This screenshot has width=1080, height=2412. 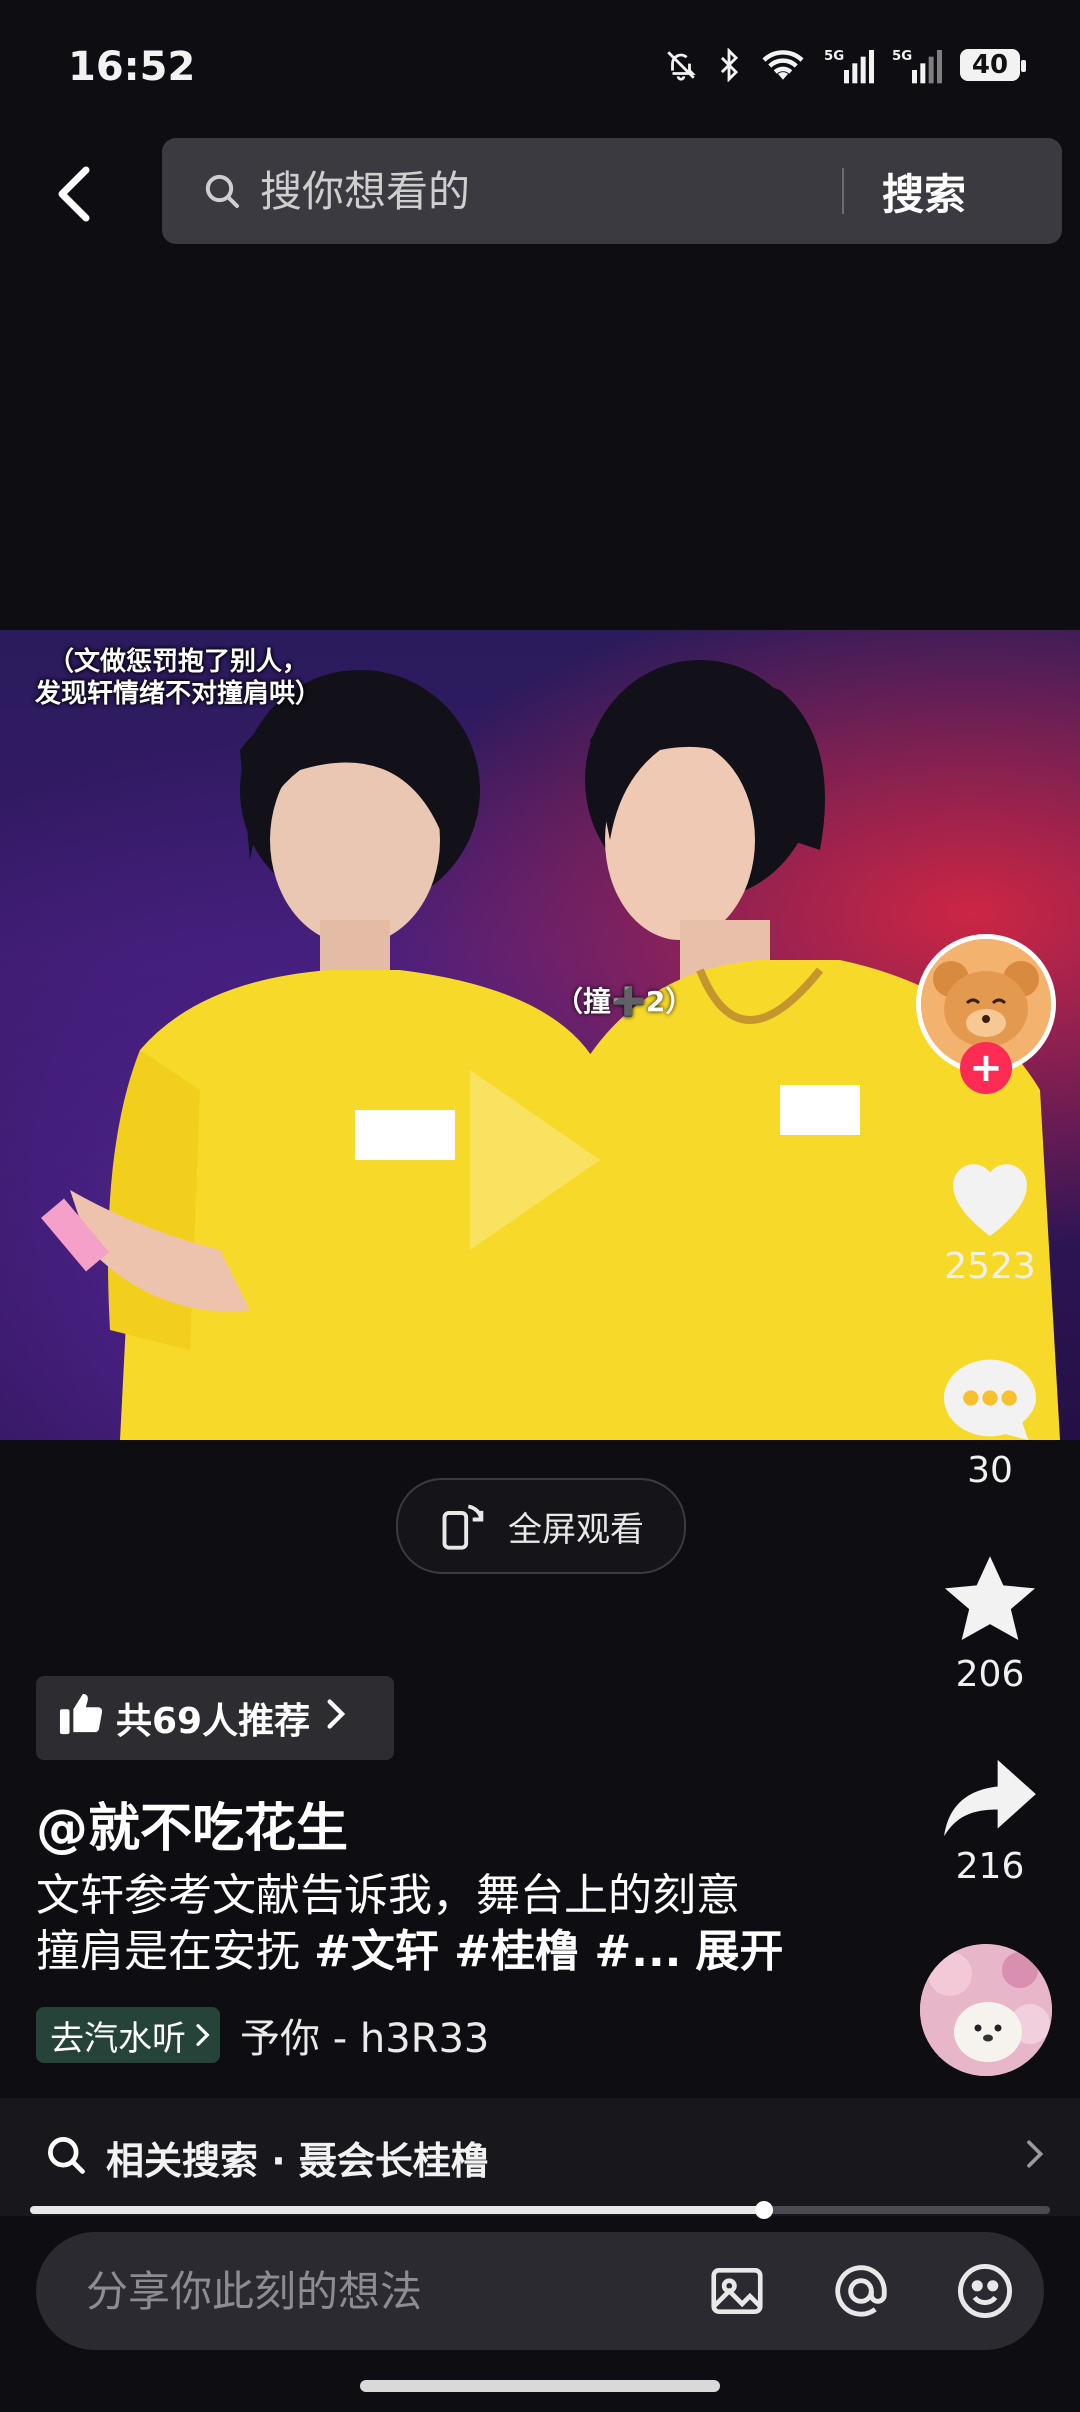 I want to click on comment-button: 30, so click(x=990, y=1421).